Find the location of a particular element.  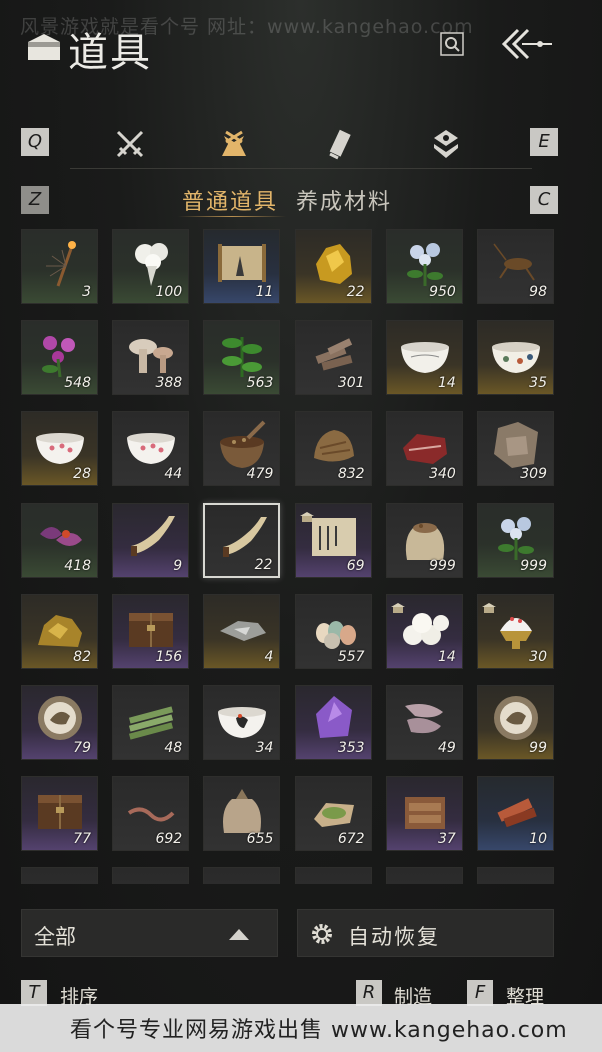

item-count: 49 is located at coordinates (446, 748).